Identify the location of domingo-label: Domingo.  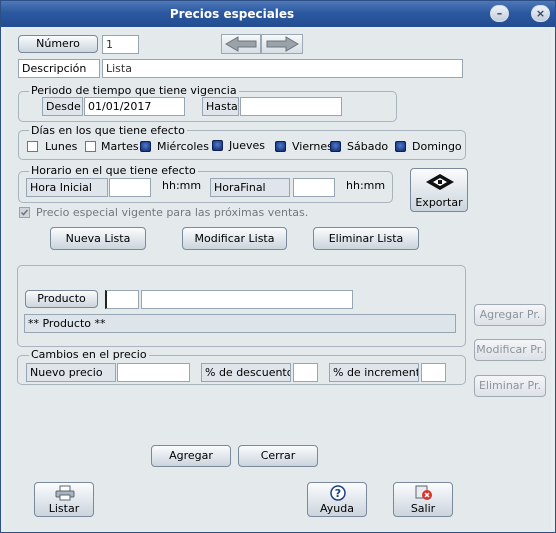
(437, 146).